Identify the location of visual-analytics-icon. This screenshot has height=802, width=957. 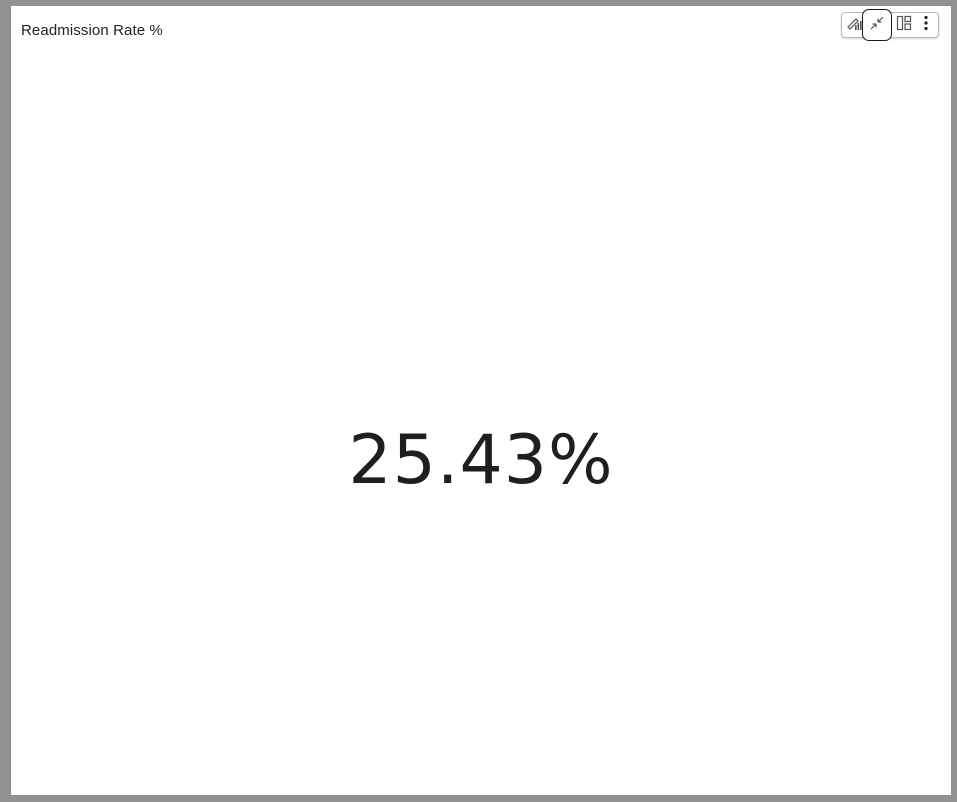
(854, 25).